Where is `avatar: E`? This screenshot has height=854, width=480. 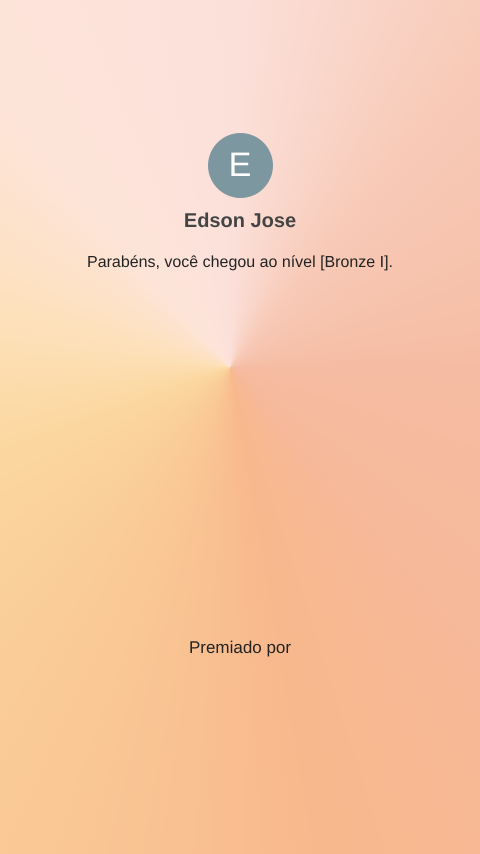
avatar: E is located at coordinates (240, 165).